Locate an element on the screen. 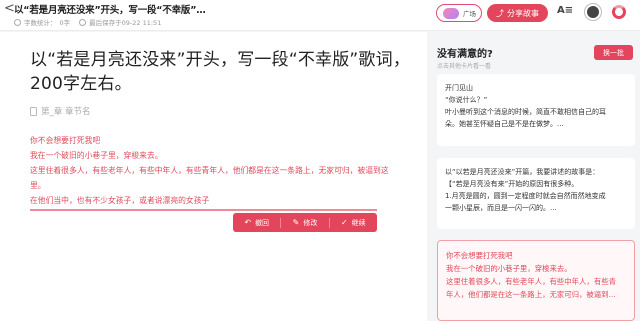 Image resolution: width=640 pixels, height=321 pixels. word-count-label: 字数统计： is located at coordinates (40, 23).